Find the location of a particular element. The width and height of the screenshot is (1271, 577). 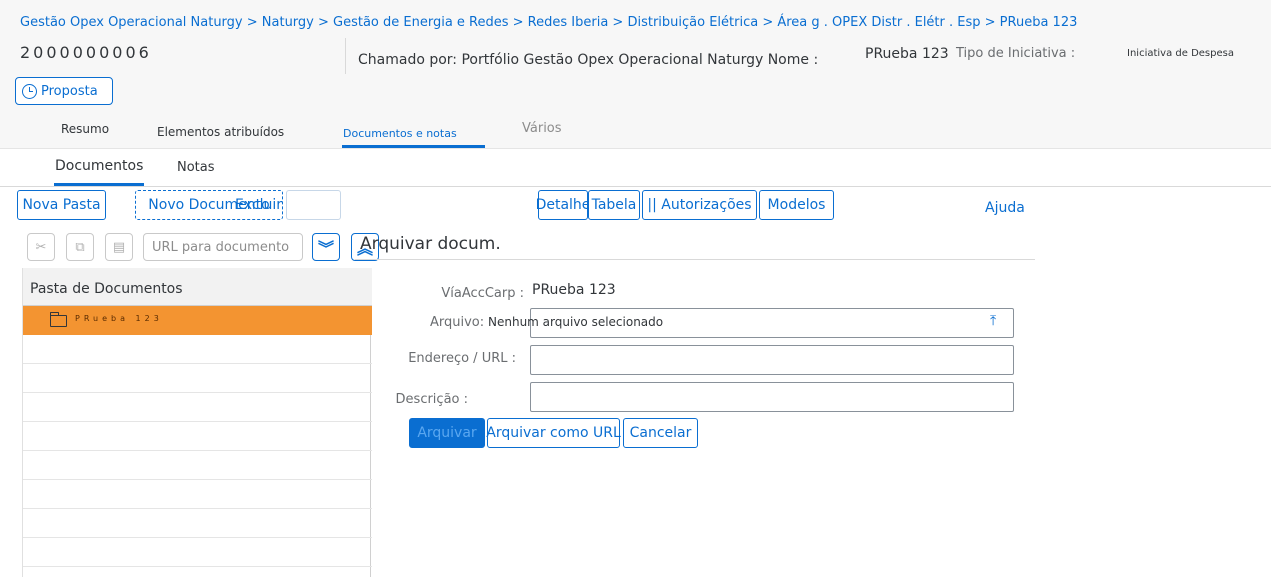

empty-toolbar-button is located at coordinates (313, 205).